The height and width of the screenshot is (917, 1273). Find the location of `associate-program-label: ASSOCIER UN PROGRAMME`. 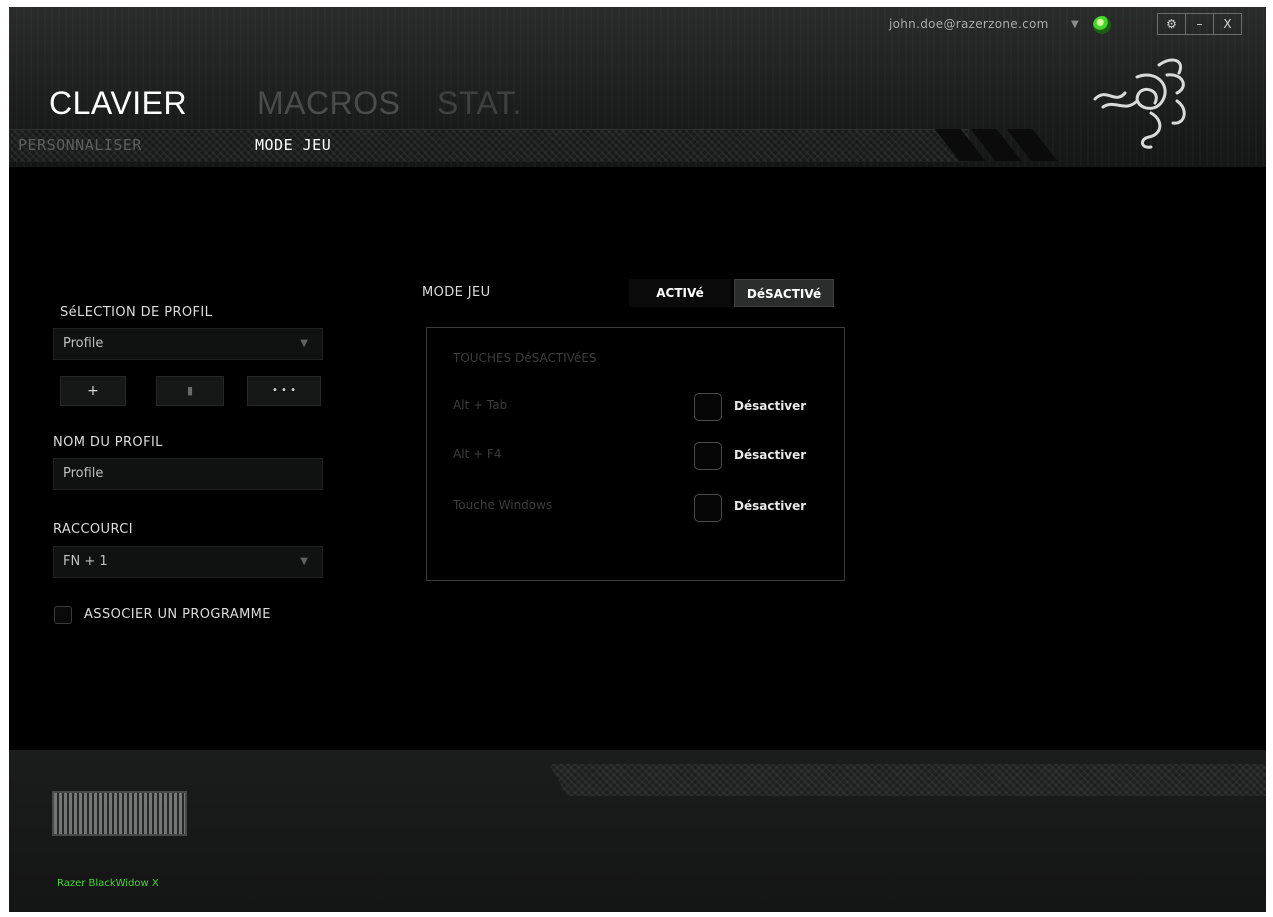

associate-program-label: ASSOCIER UN PROGRAMME is located at coordinates (177, 614).